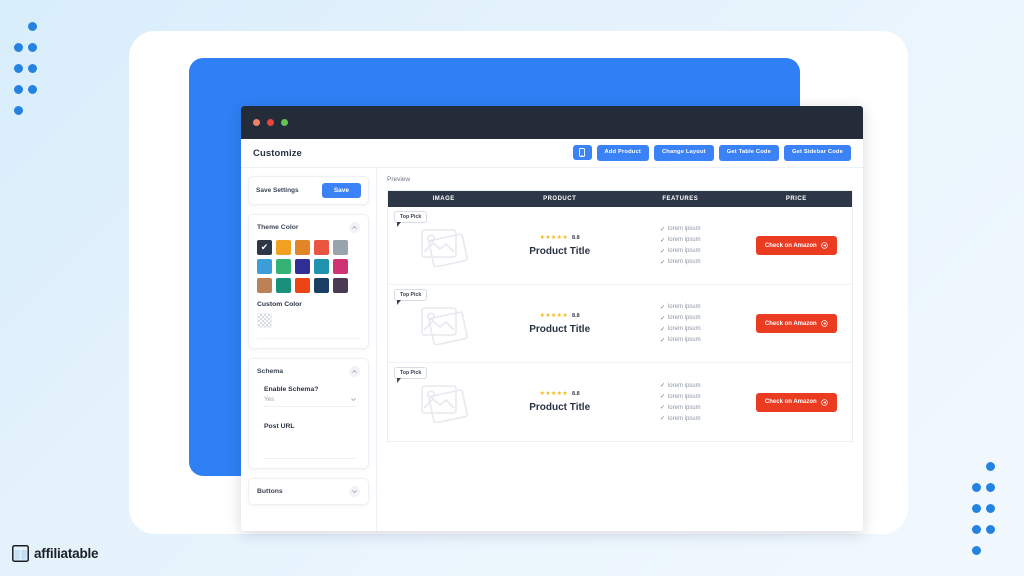 The width and height of the screenshot is (1024, 576). What do you see at coordinates (284, 122) in the screenshot?
I see `maximize-icon` at bounding box center [284, 122].